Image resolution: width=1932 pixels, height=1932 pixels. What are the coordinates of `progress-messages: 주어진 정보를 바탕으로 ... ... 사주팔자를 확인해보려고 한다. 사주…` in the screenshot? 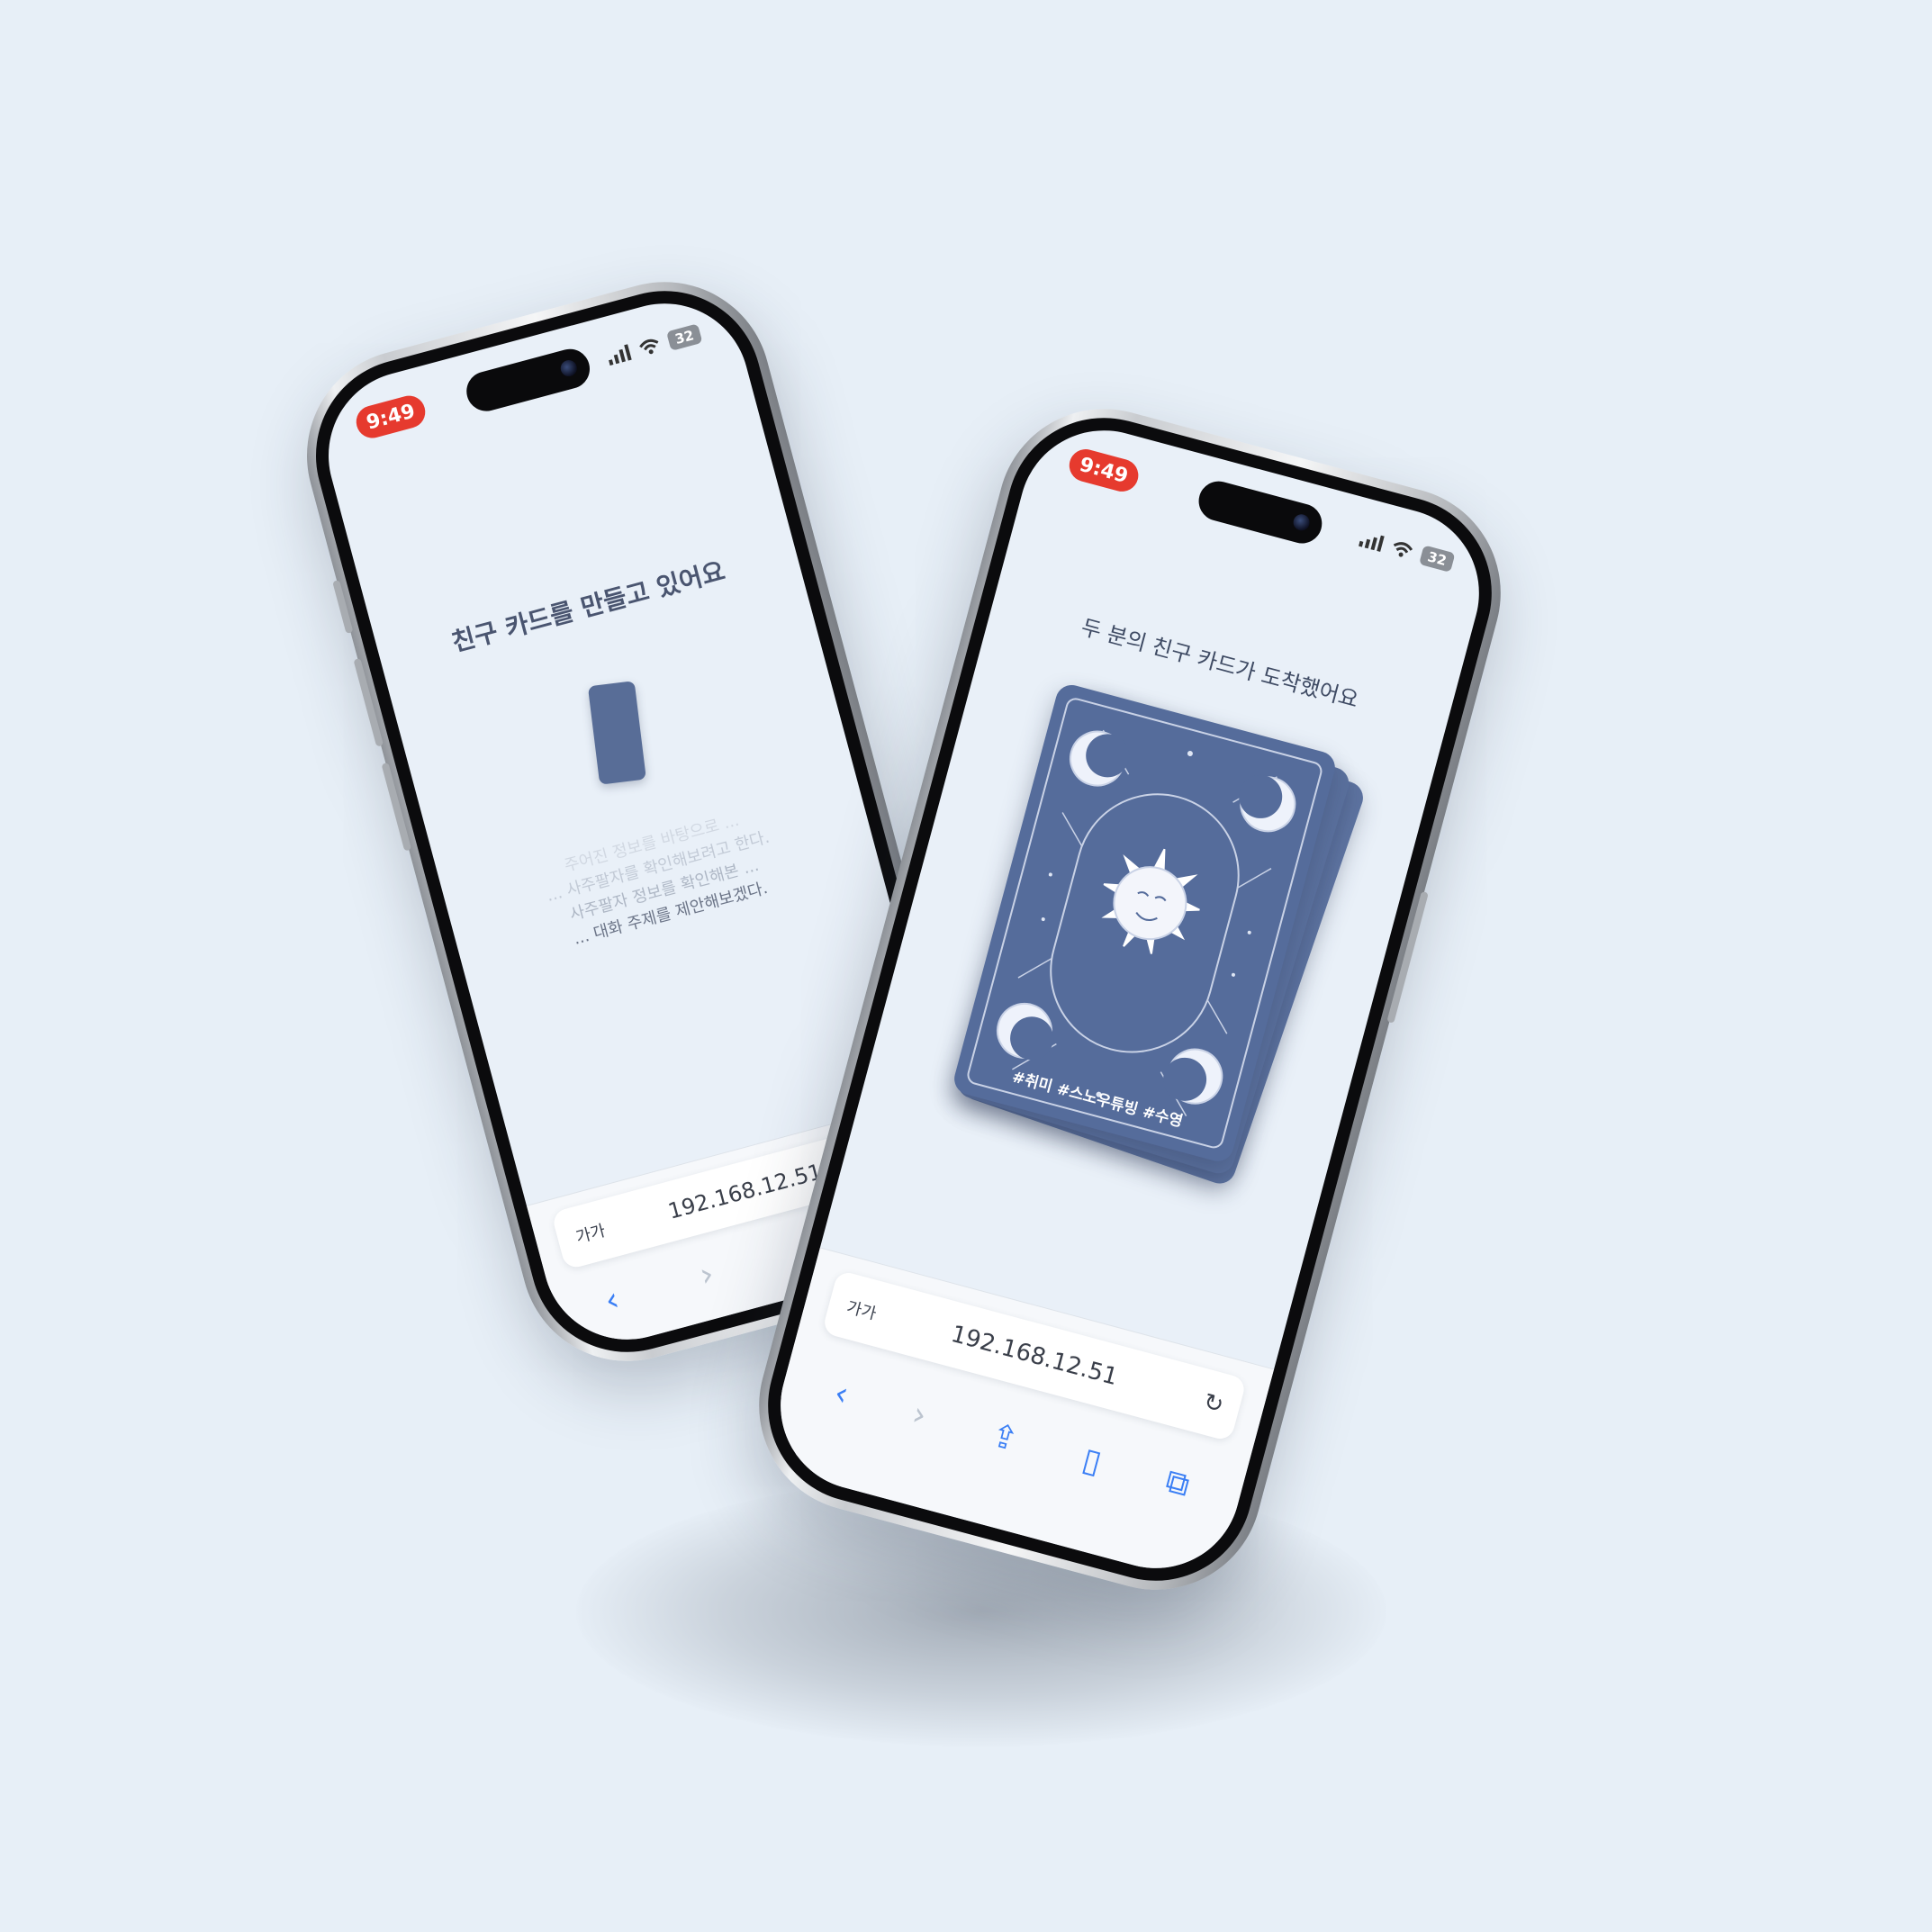 It's located at (661, 879).